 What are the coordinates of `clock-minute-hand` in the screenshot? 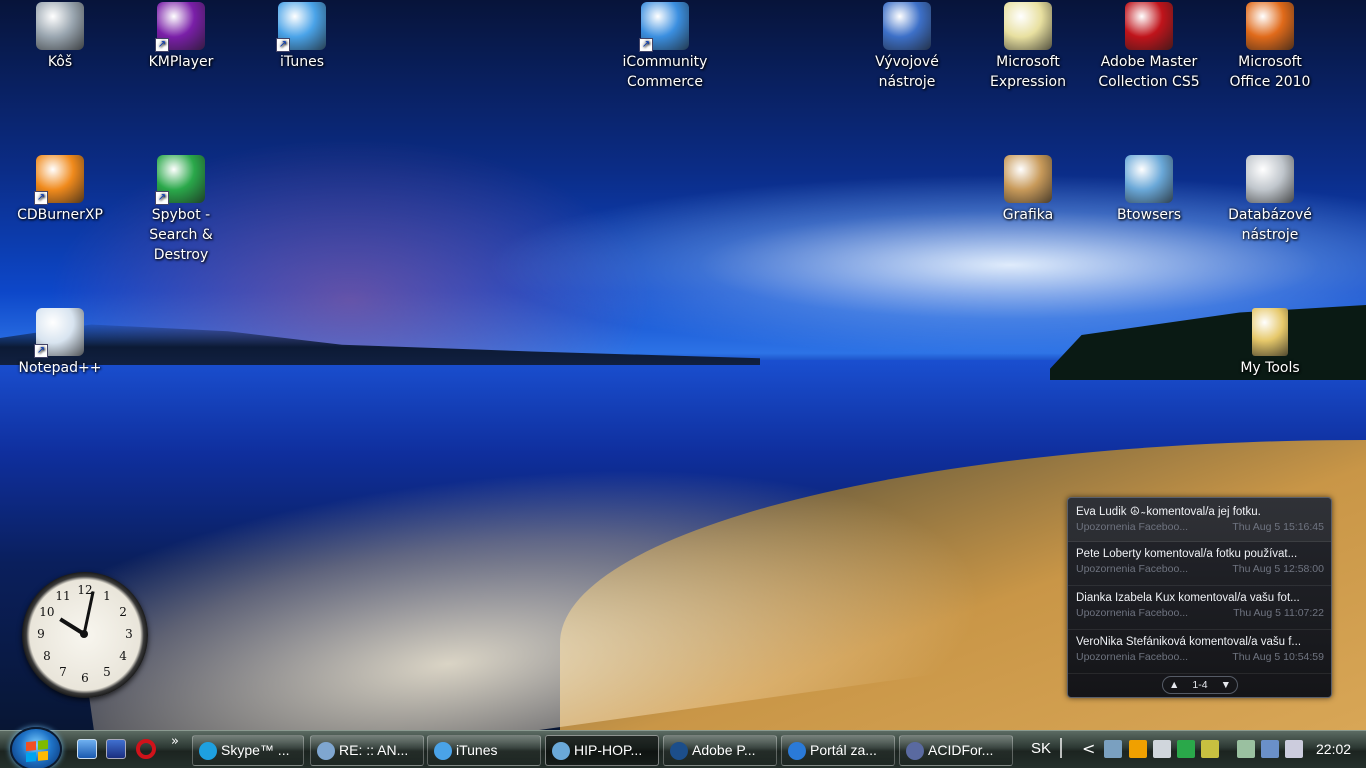 It's located at (88, 612).